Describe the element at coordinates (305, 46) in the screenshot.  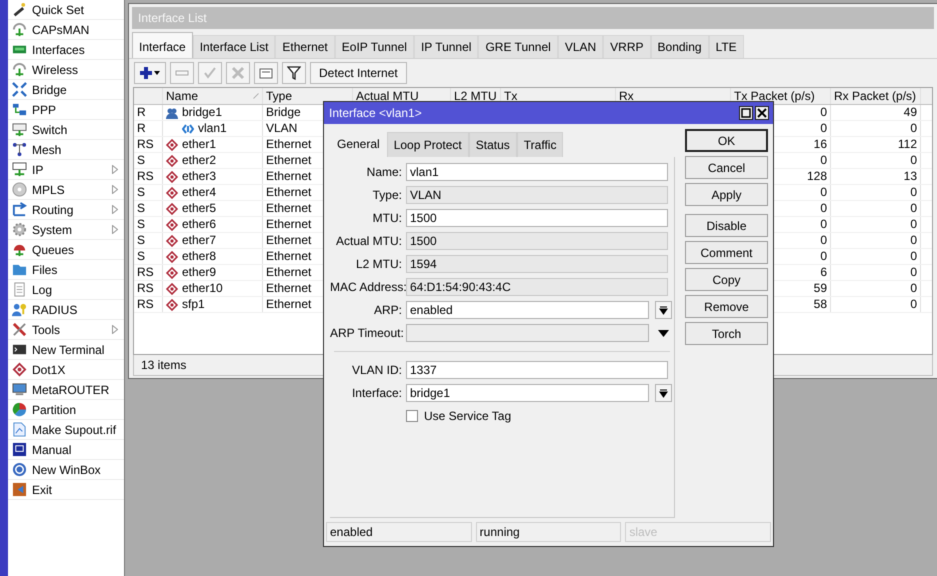
I see `tab: Ethernet` at that location.